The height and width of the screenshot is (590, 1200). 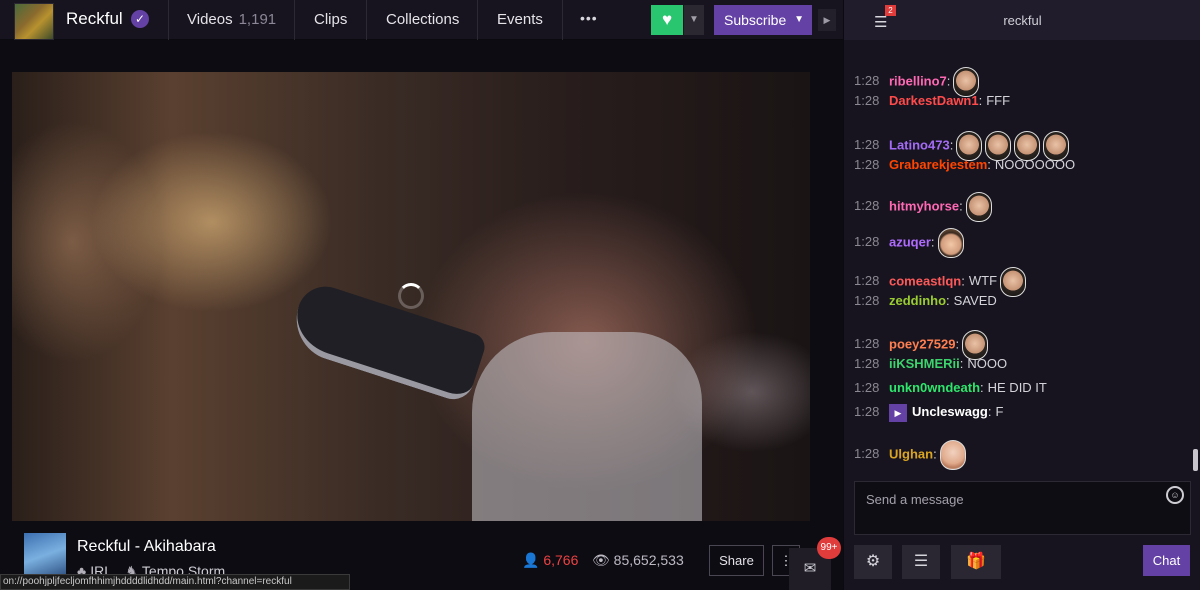 What do you see at coordinates (561, 560) in the screenshot?
I see `viewer-count-value: 6,766` at bounding box center [561, 560].